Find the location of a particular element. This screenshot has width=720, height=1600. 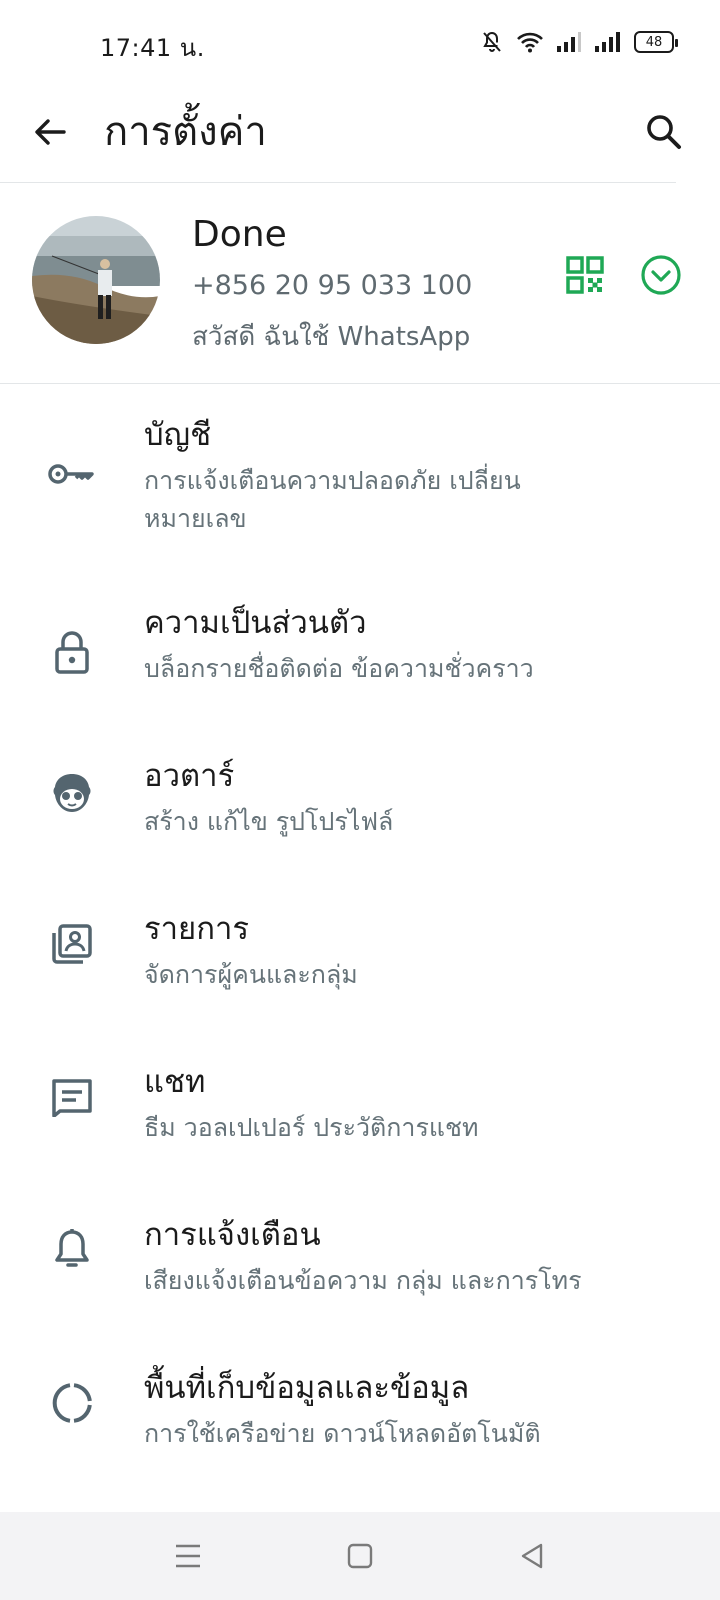

signal-1-icon is located at coordinates (569, 42).